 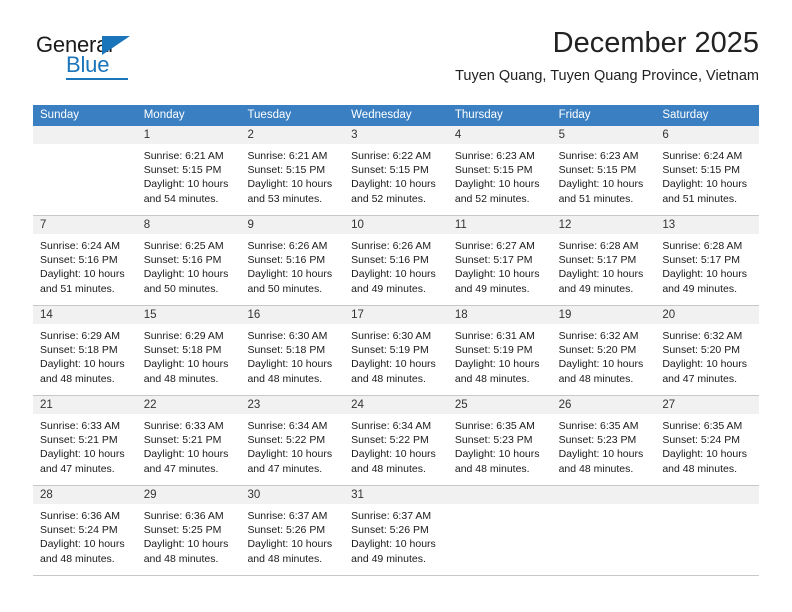 I want to click on day-number: 18, so click(x=461, y=315).